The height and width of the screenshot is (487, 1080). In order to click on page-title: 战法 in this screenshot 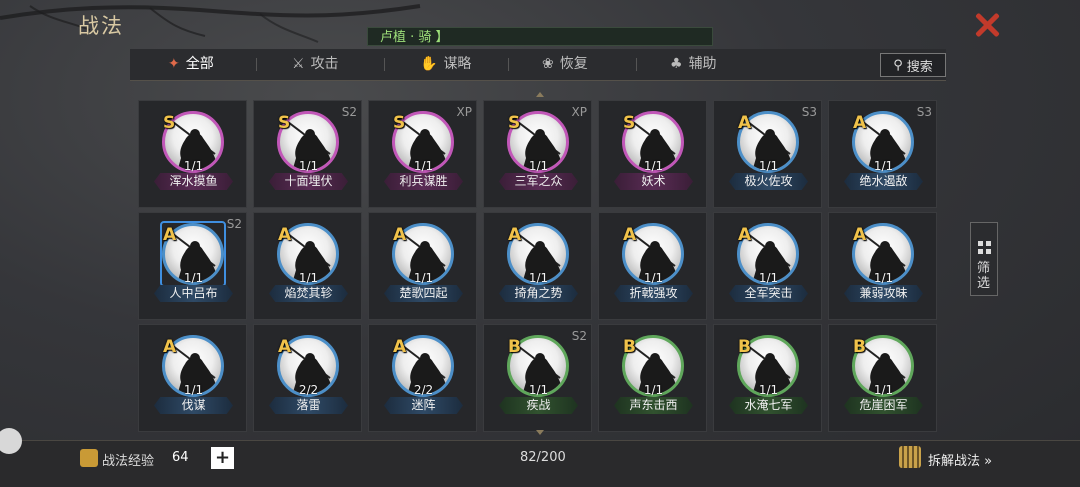, I will do `click(101, 26)`.